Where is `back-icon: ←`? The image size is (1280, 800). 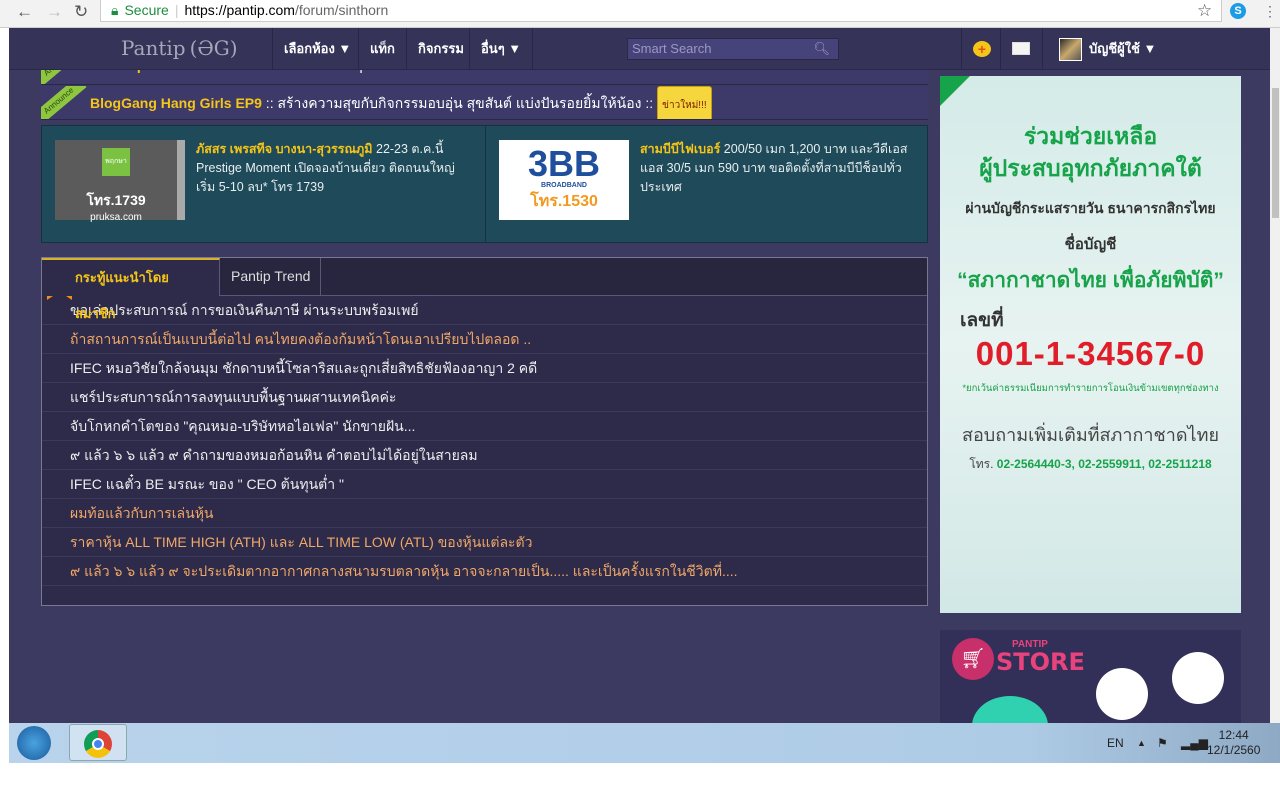 back-icon: ← is located at coordinates (24, 12).